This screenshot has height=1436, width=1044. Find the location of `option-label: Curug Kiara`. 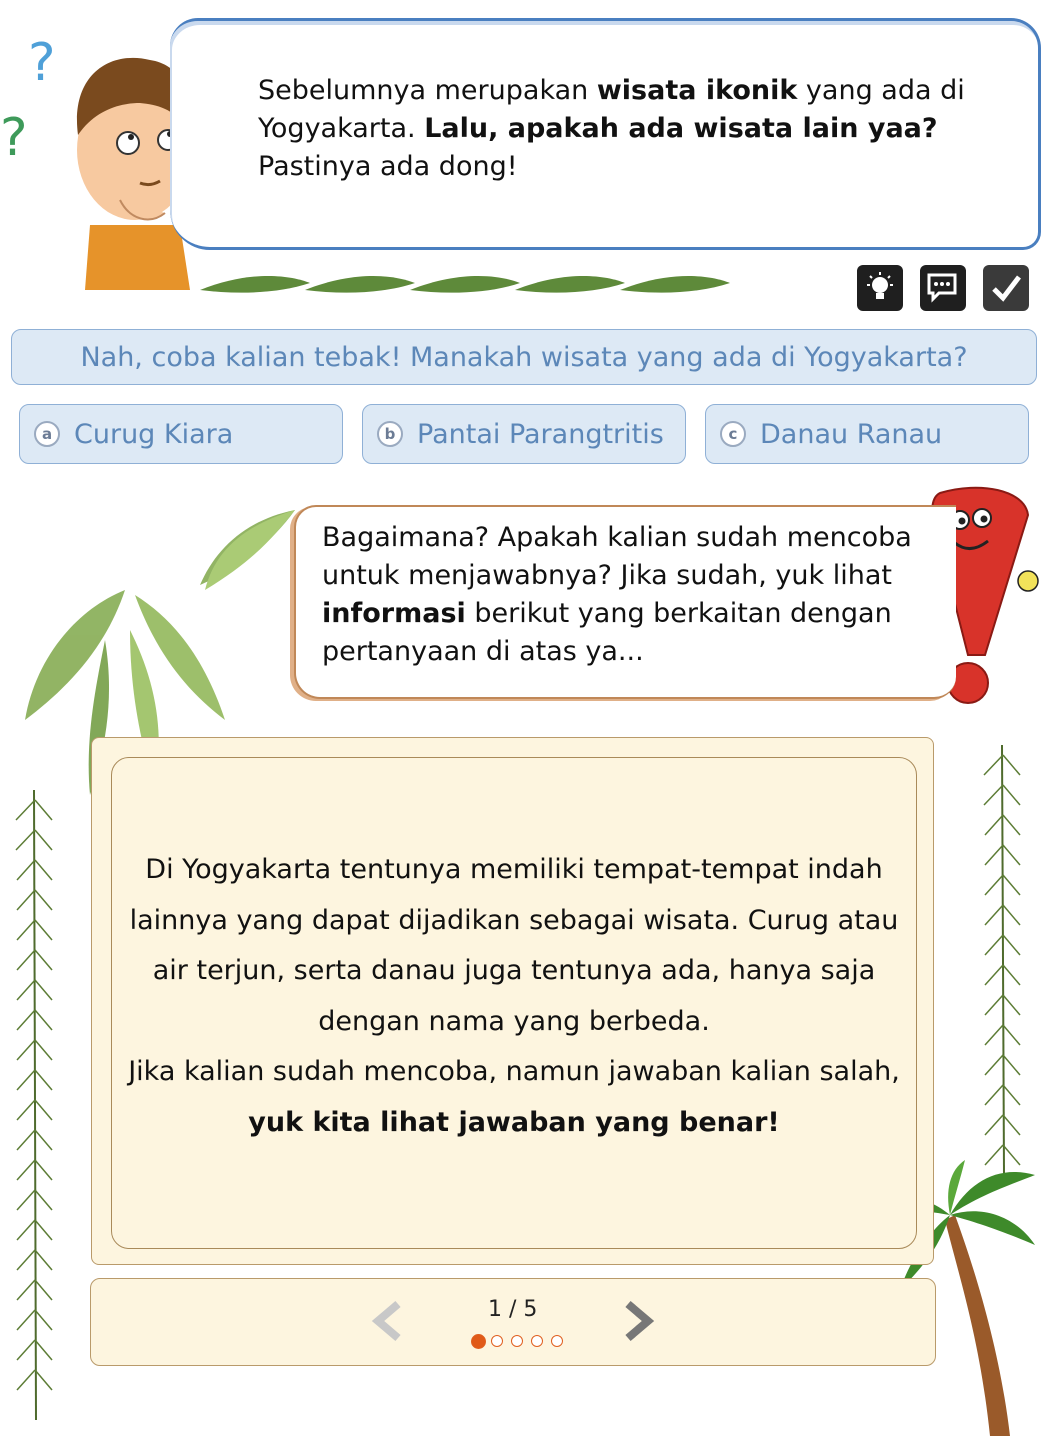

option-label: Curug Kiara is located at coordinates (154, 434).